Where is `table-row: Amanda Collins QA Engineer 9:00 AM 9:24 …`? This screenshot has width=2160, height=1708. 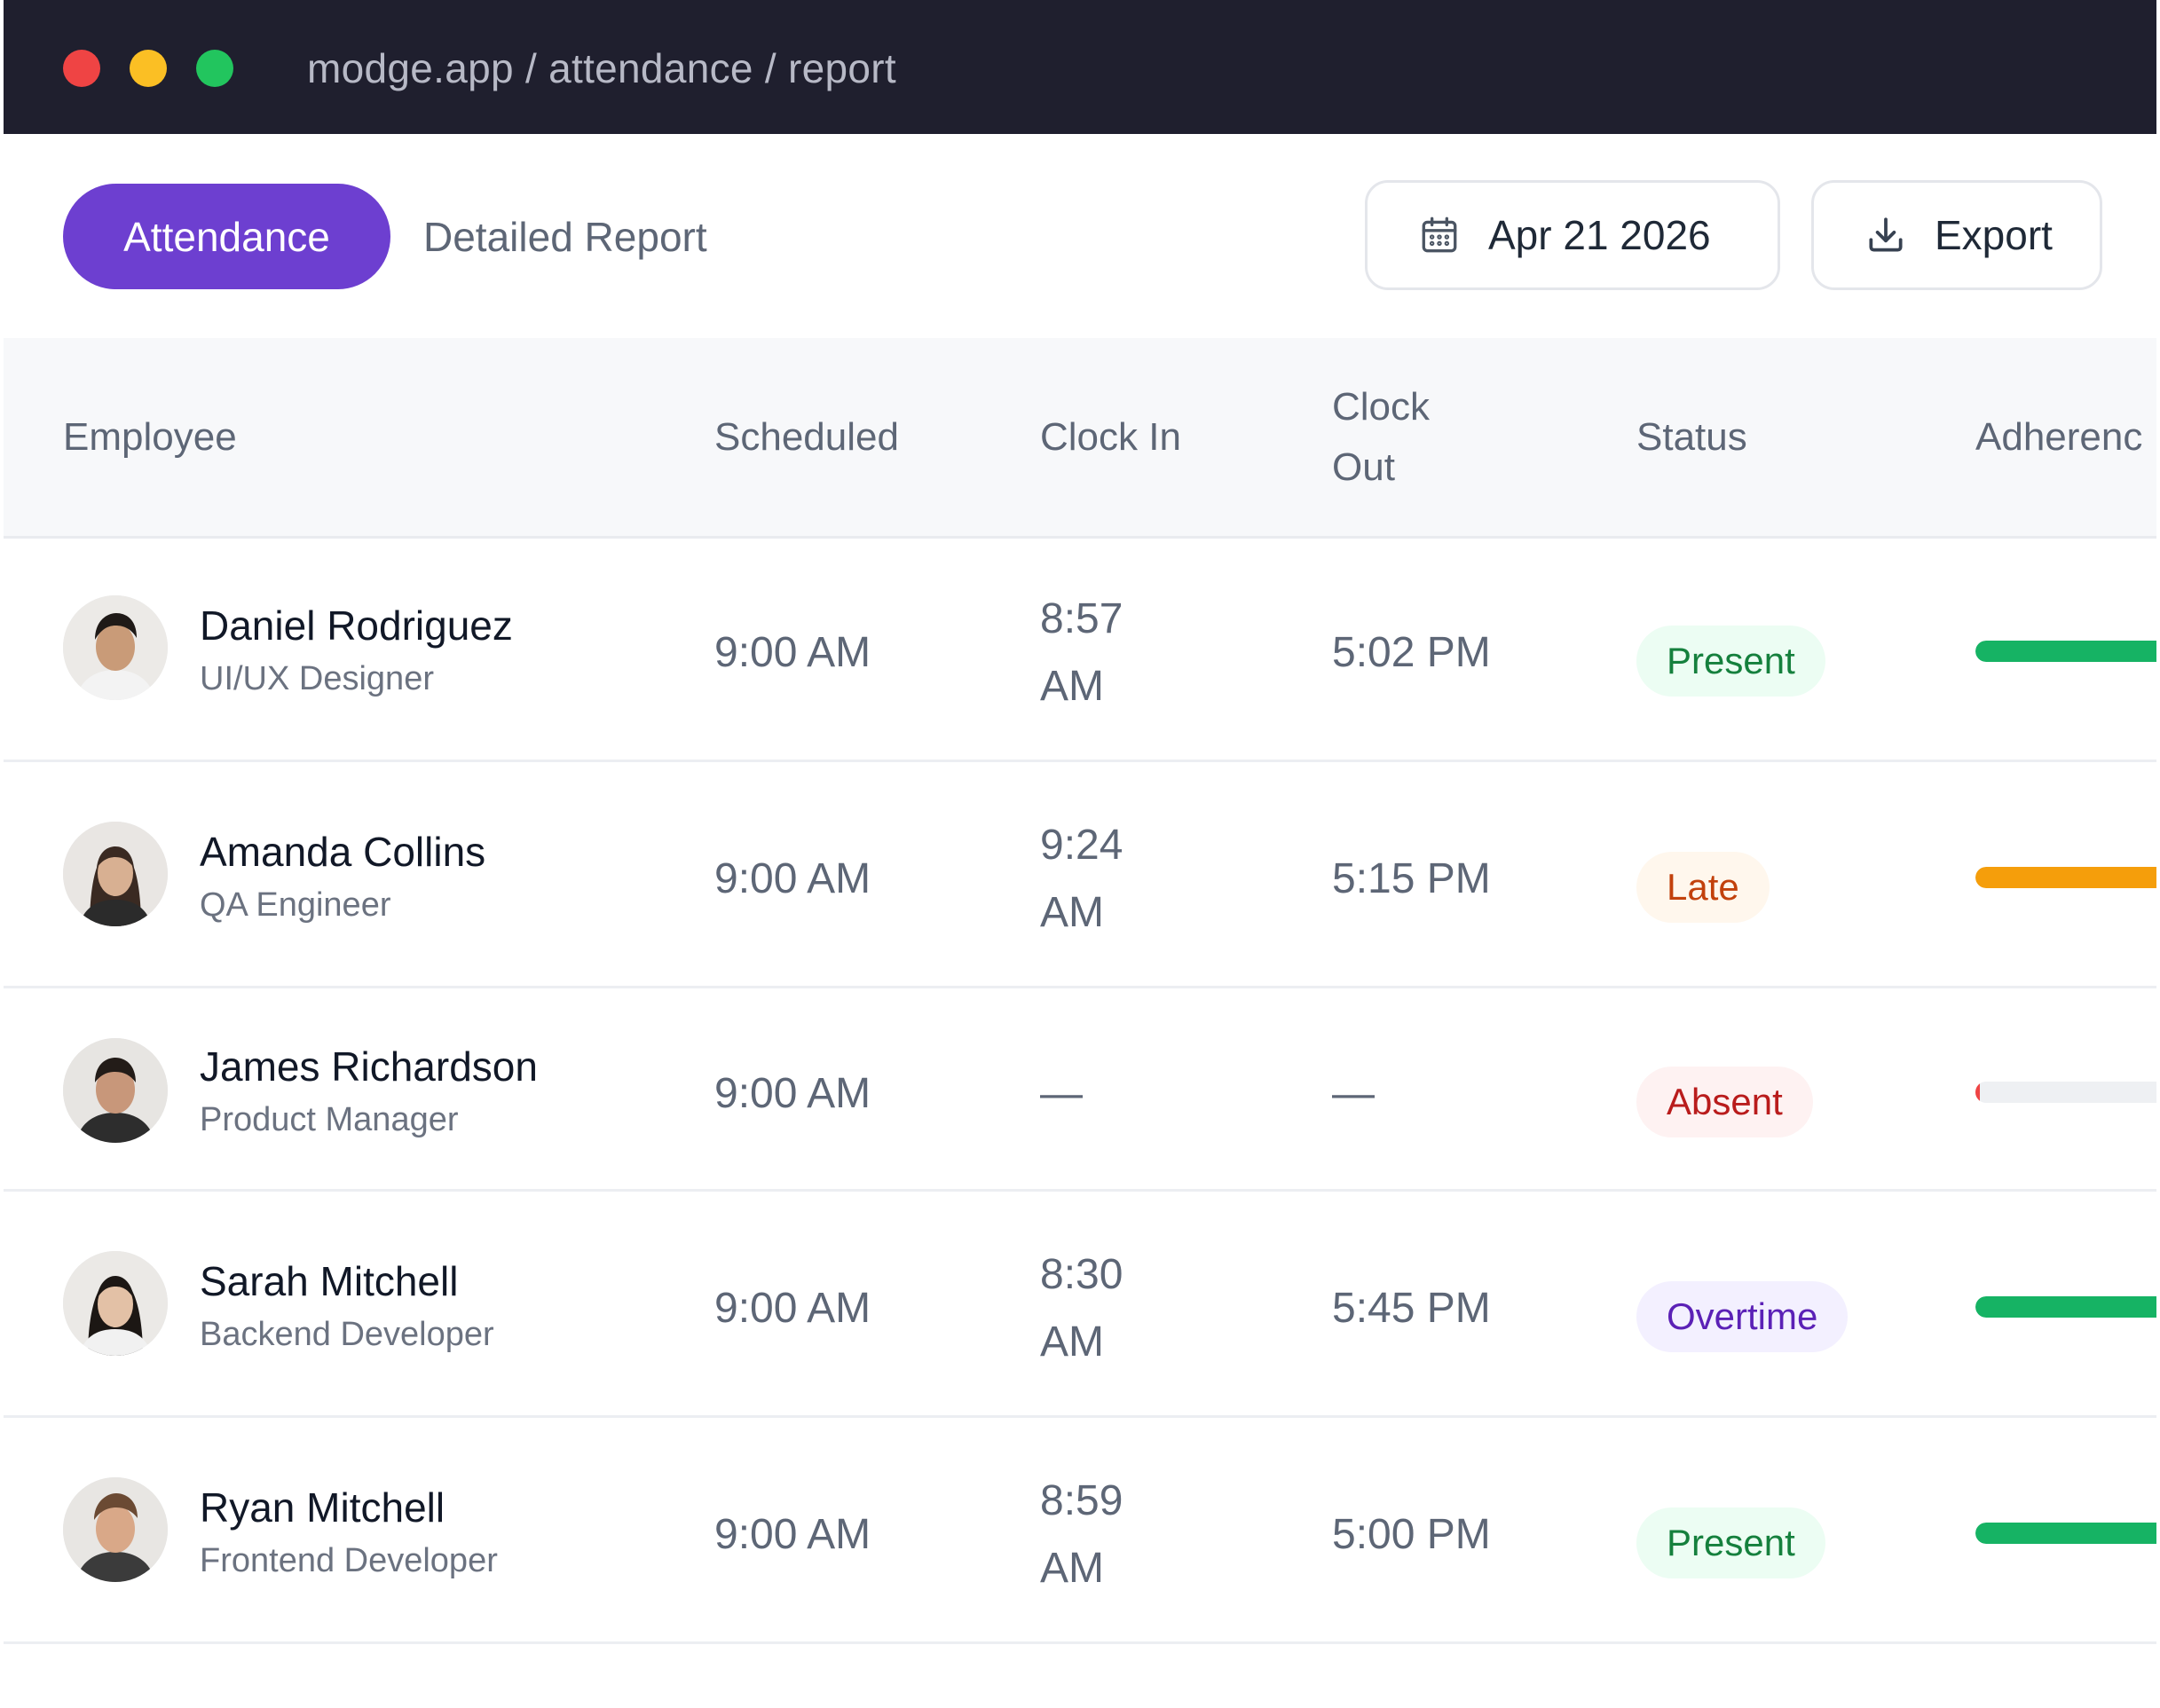
table-row: Amanda Collins QA Engineer 9:00 AM 9:24 … is located at coordinates (1080, 875).